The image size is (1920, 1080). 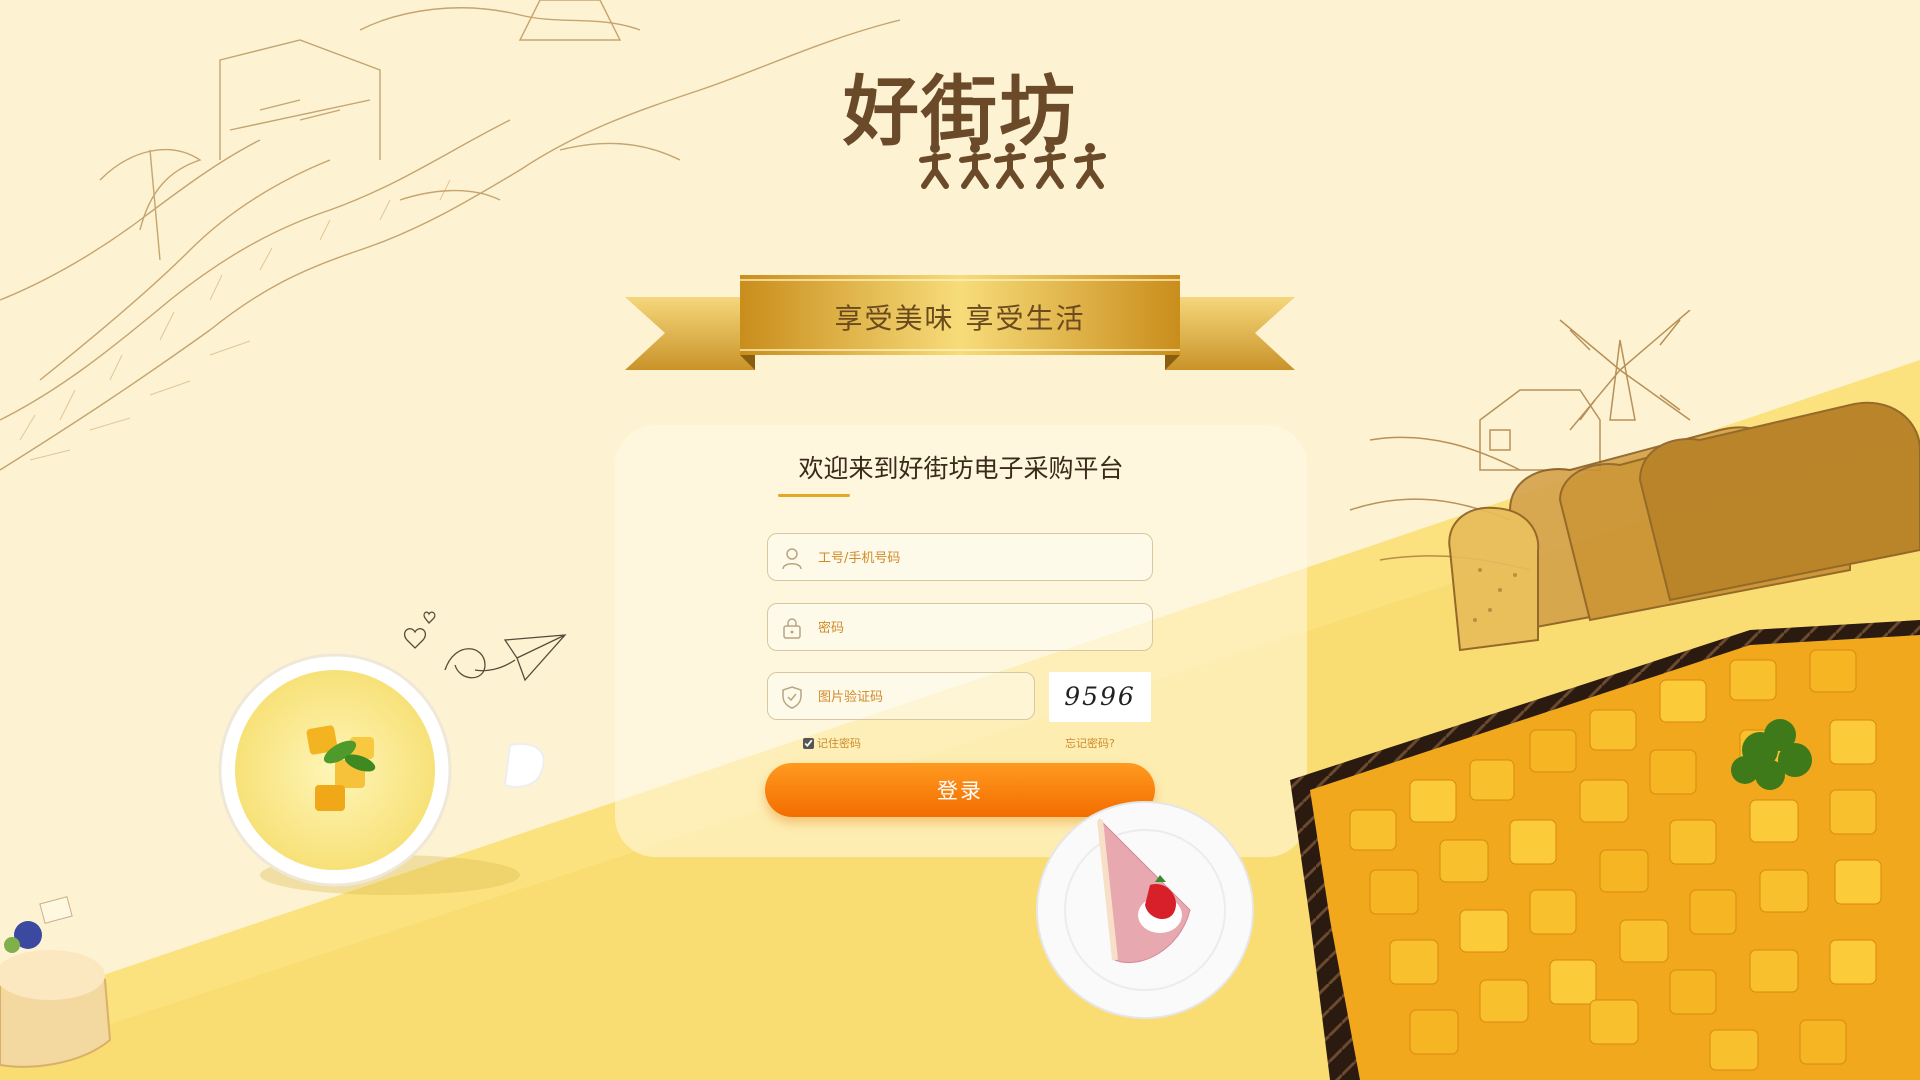 I want to click on username-input, so click(x=978, y=558).